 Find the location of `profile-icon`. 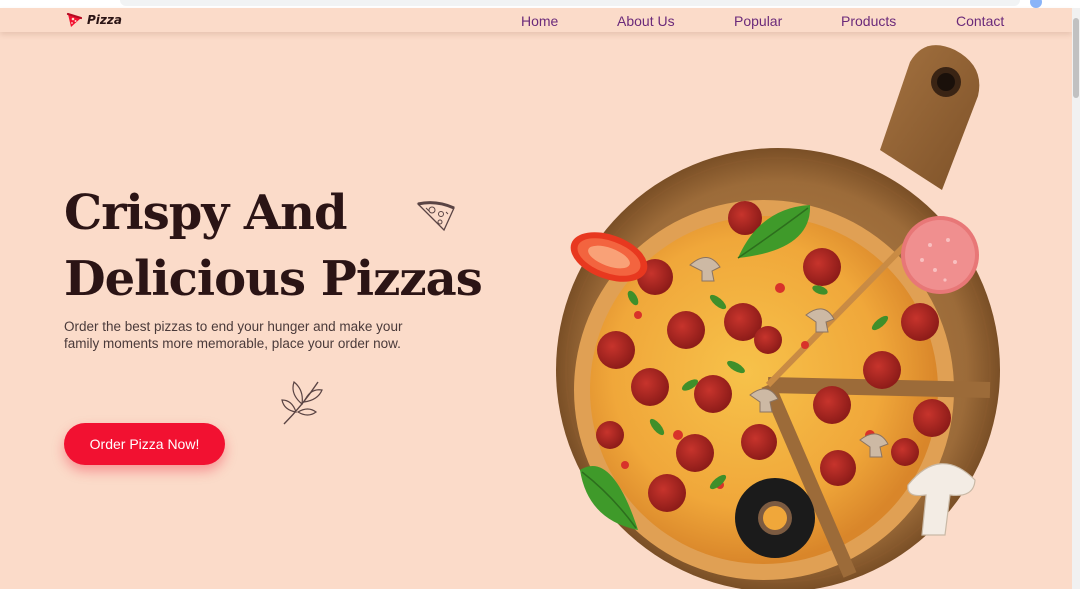

profile-icon is located at coordinates (1036, 4).